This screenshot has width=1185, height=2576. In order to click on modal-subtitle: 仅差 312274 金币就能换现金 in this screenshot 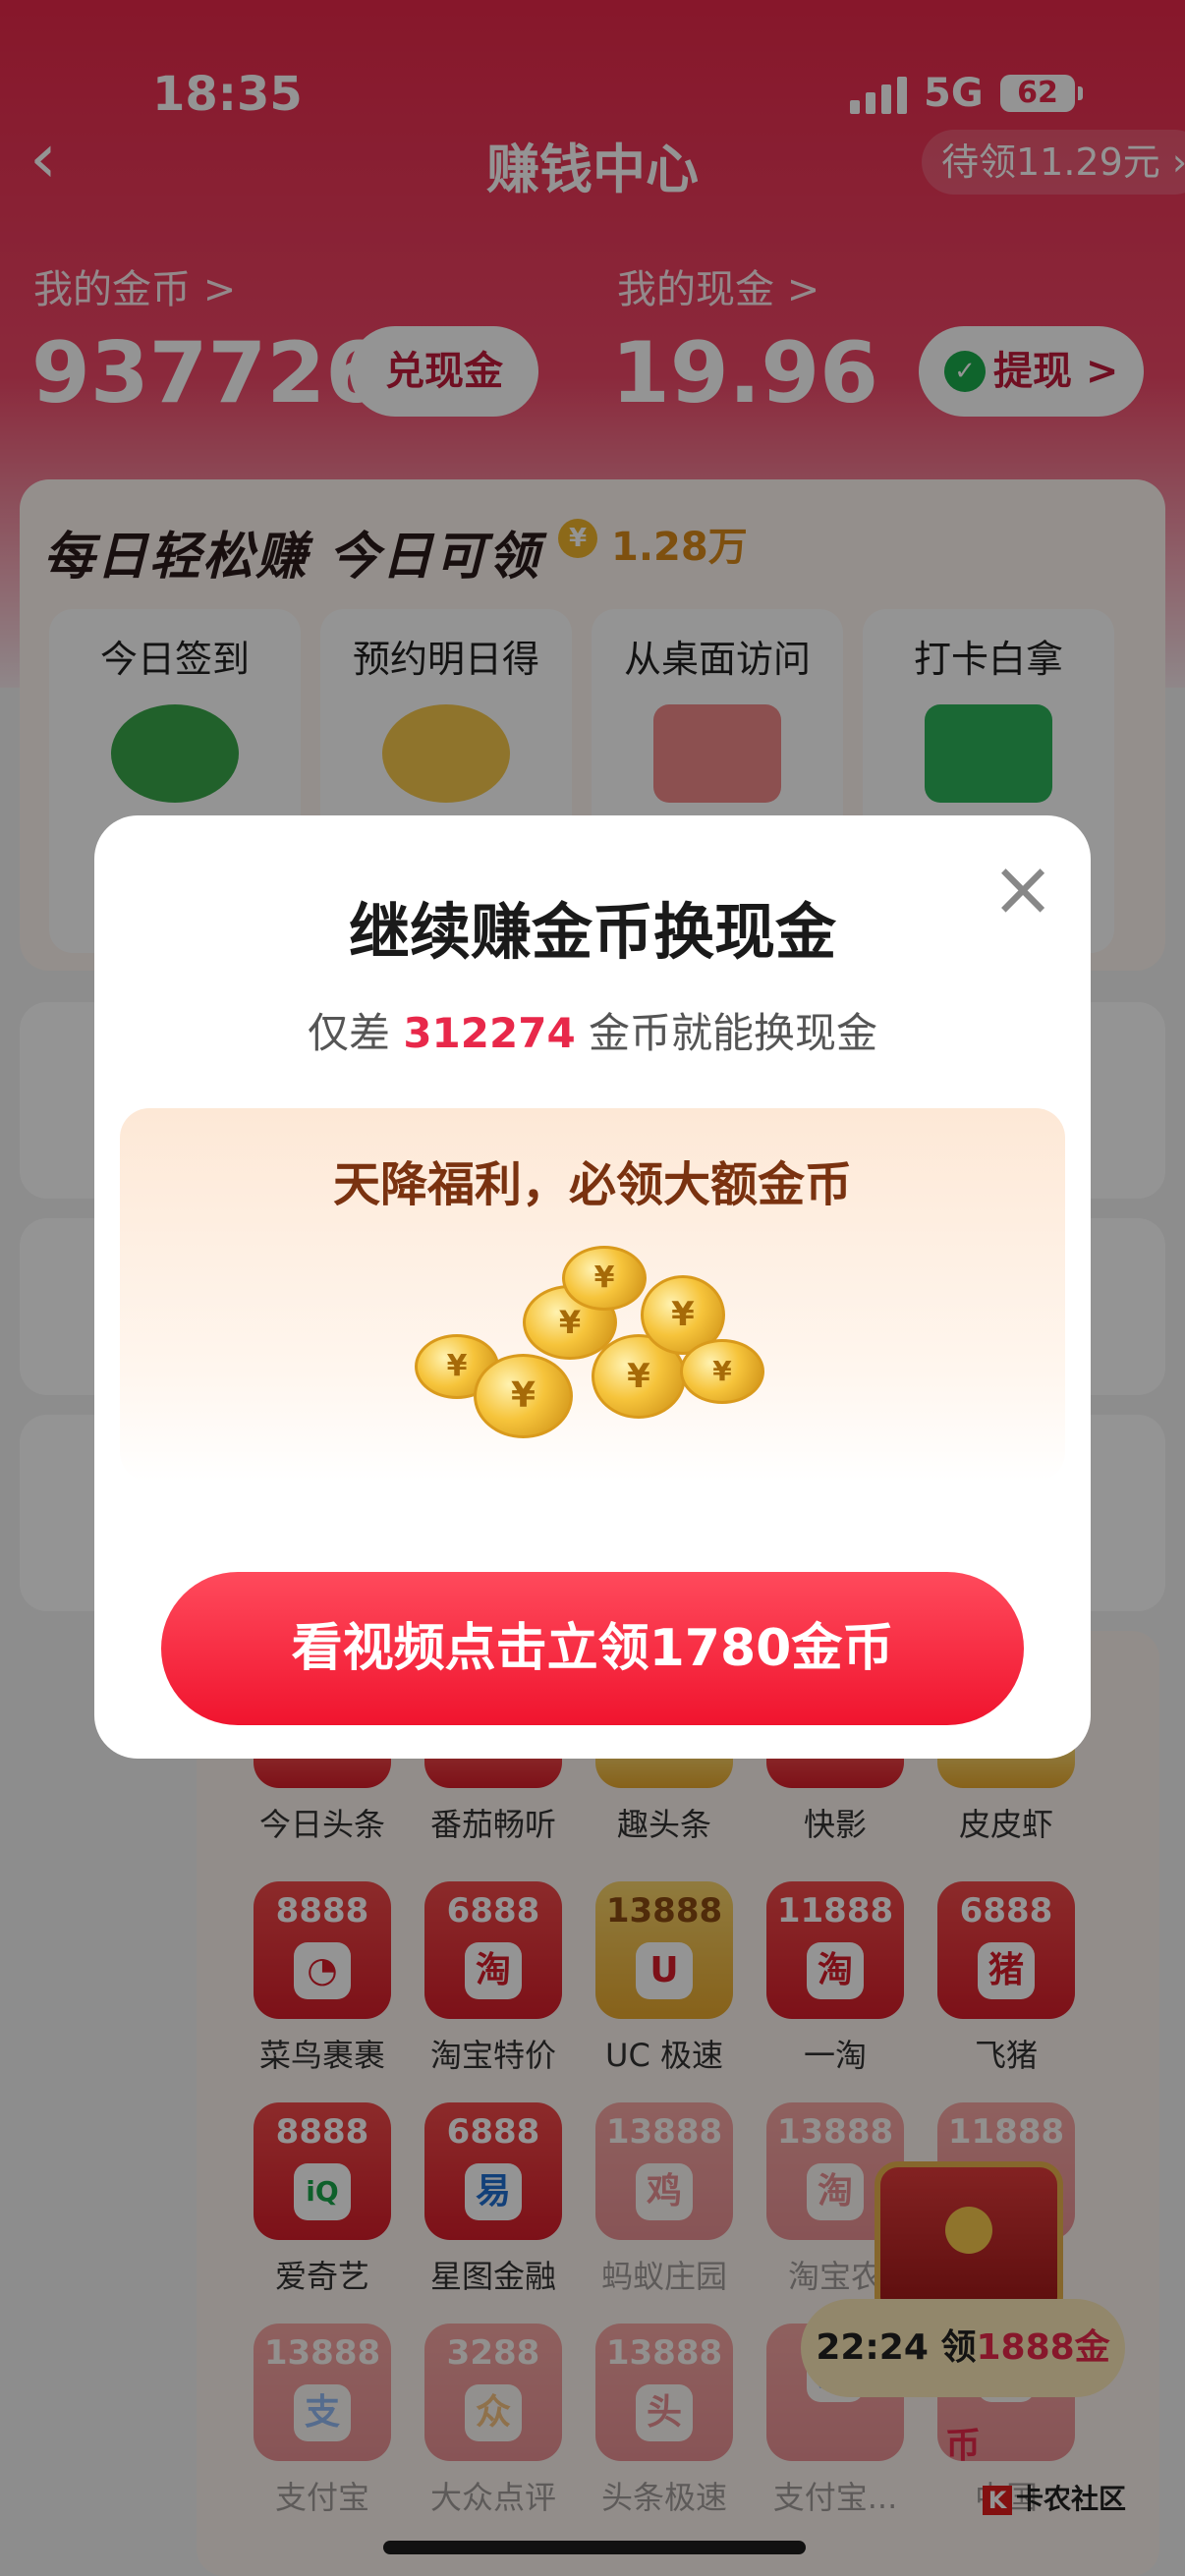, I will do `click(592, 1030)`.